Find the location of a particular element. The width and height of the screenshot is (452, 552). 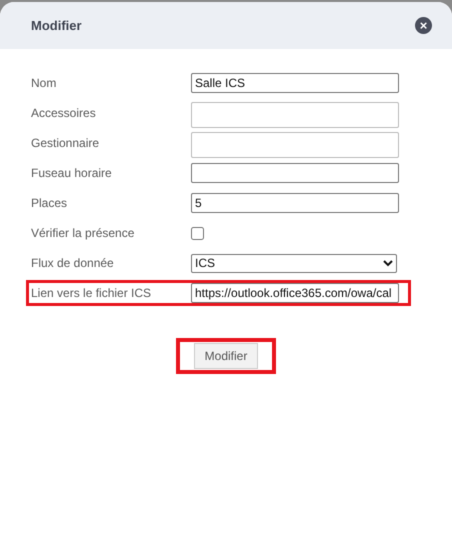

input-field: https://outlook.office365.com/owa/cal is located at coordinates (295, 293).